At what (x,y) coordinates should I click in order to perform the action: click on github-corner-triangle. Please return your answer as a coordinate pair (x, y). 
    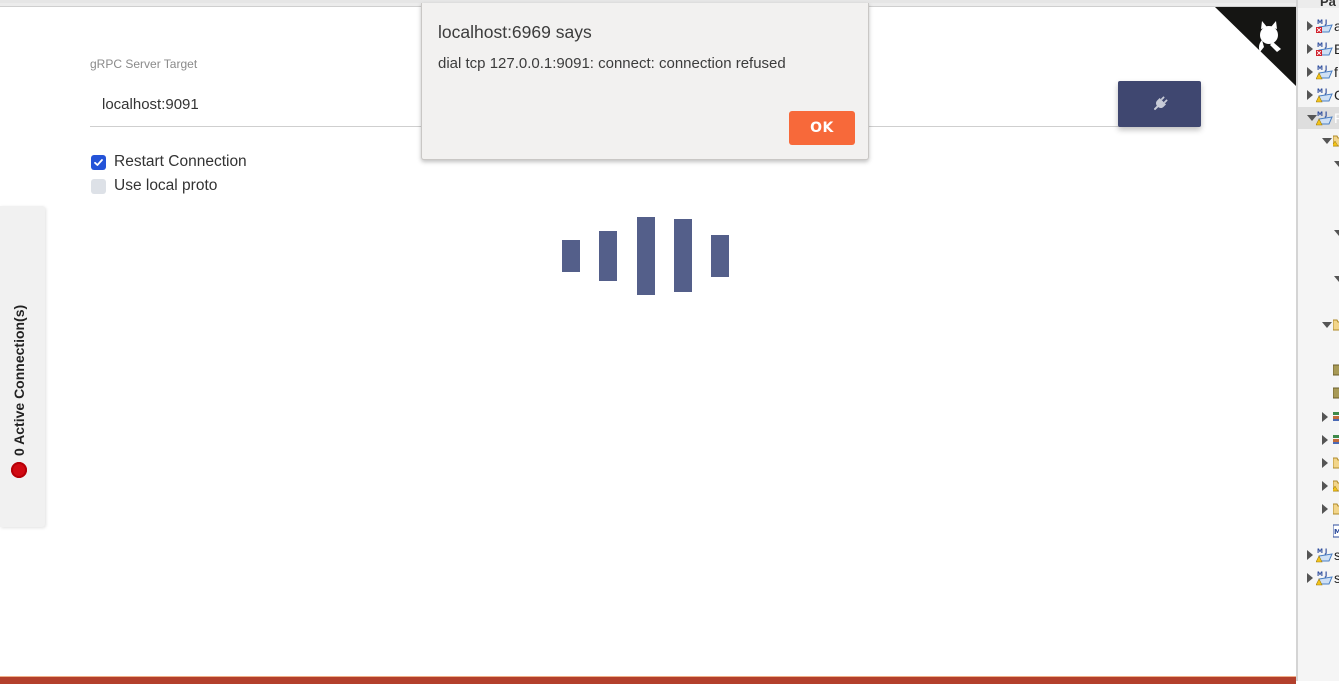
    Looking at the image, I should click on (1255, 46).